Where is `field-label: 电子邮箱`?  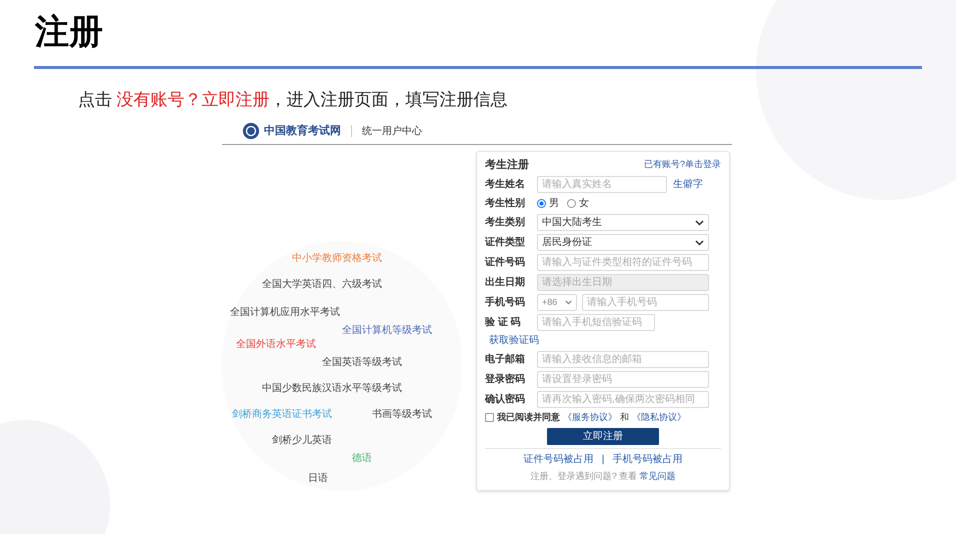
field-label: 电子邮箱 is located at coordinates (505, 359).